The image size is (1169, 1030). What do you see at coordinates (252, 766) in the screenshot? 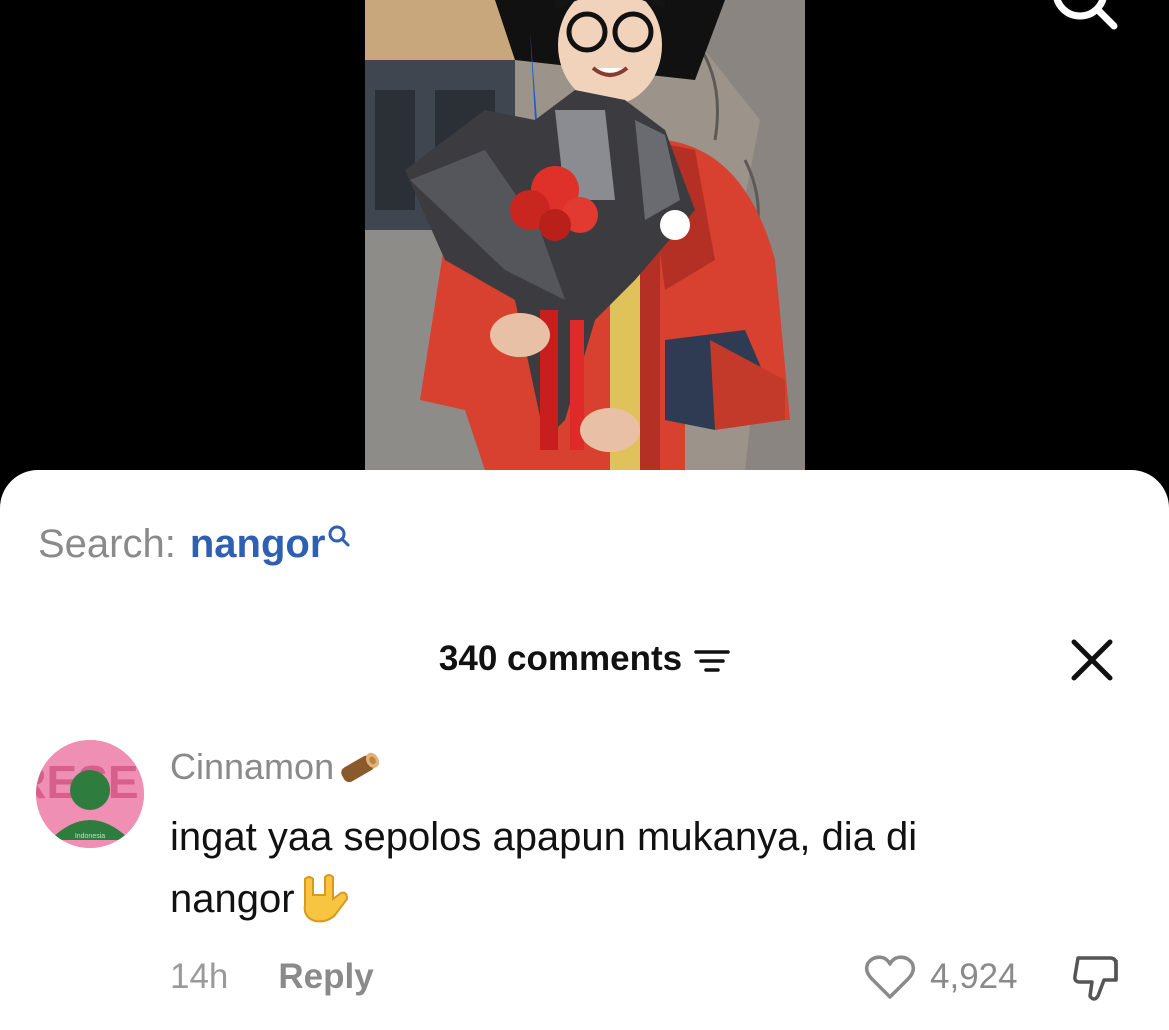
I see `username-text: Cinnamon` at bounding box center [252, 766].